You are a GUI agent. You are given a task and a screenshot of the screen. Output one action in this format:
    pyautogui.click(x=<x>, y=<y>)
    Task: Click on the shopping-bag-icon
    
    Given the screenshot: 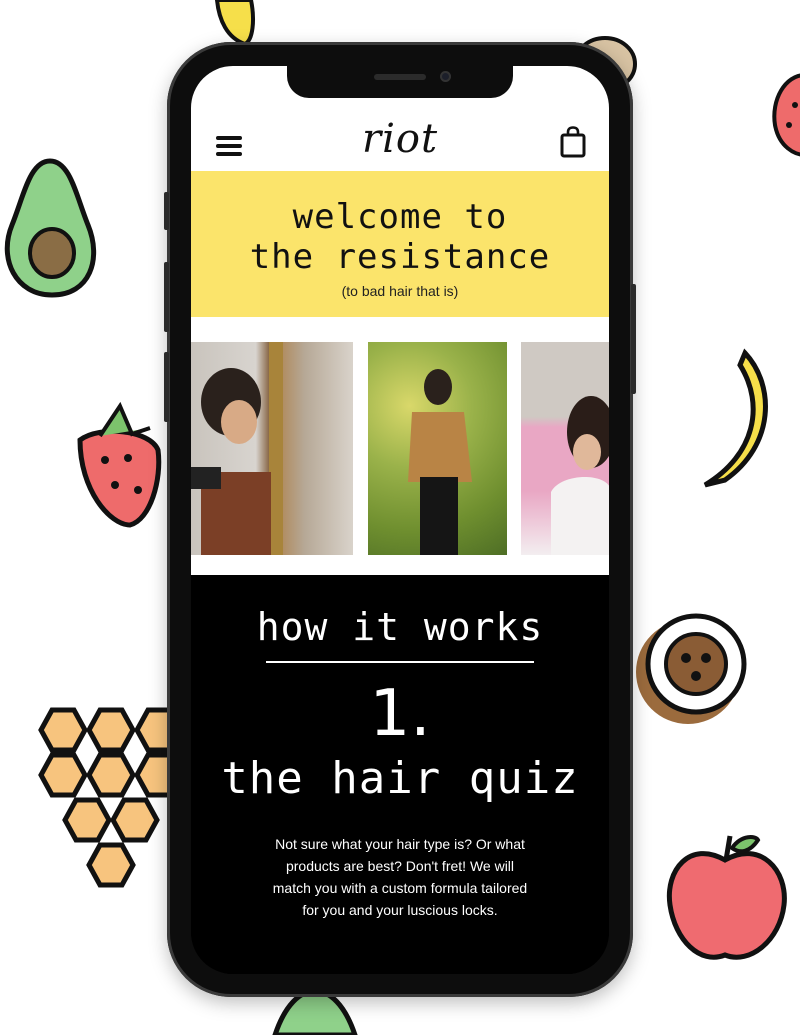 What is the action you would take?
    pyautogui.click(x=573, y=142)
    